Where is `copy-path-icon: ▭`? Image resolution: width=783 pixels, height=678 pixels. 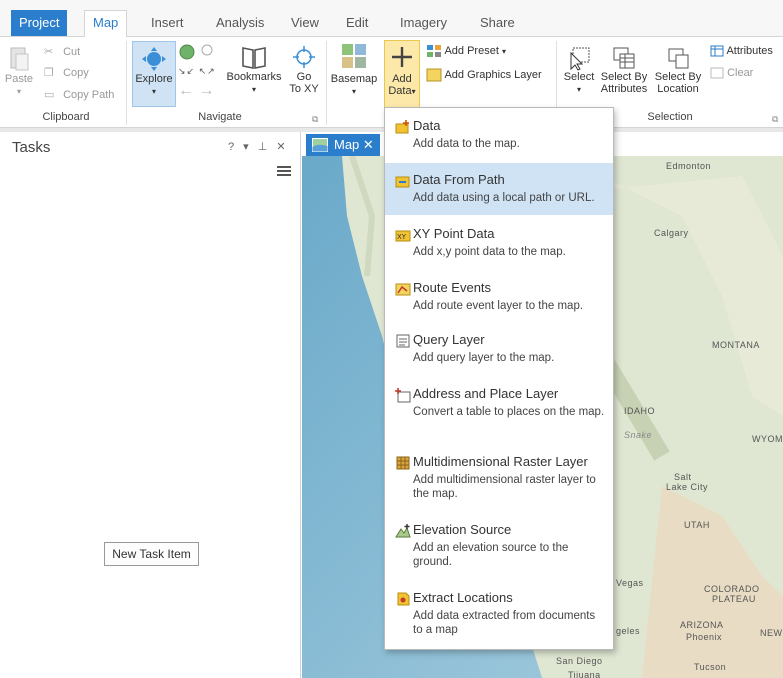
copy-path-icon: ▭ is located at coordinates (49, 95).